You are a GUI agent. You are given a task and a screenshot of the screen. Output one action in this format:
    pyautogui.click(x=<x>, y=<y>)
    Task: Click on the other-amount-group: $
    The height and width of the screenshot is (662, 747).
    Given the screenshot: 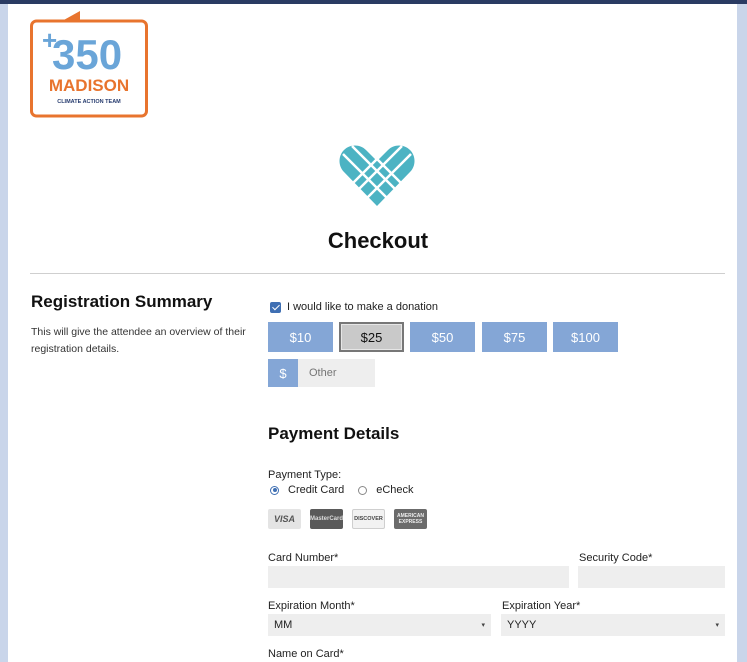 What is the action you would take?
    pyautogui.click(x=321, y=373)
    